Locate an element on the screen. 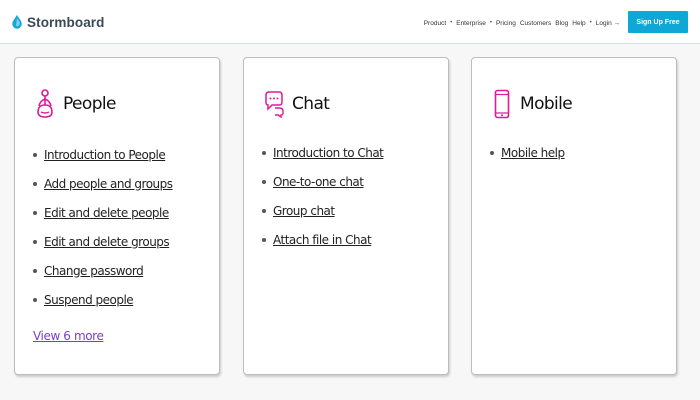 The height and width of the screenshot is (400, 700). link-edit-and-delete-groups: Edit and delete groups is located at coordinates (107, 242).